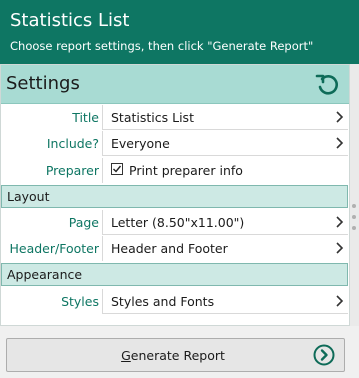 The height and width of the screenshot is (378, 359). I want to click on preparer-row: Preparer Print preparer info, so click(175, 171).